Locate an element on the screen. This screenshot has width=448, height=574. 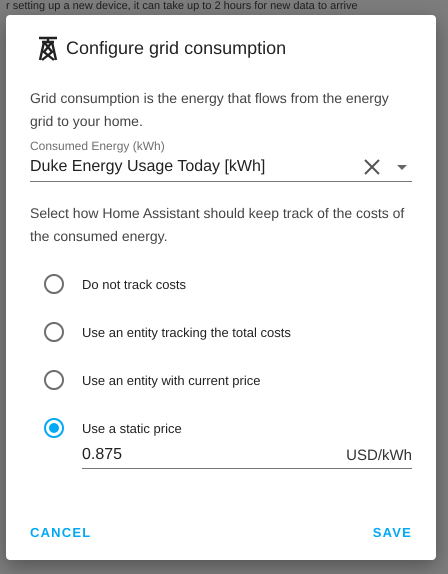
radio-label: Use a static price is located at coordinates (132, 428).